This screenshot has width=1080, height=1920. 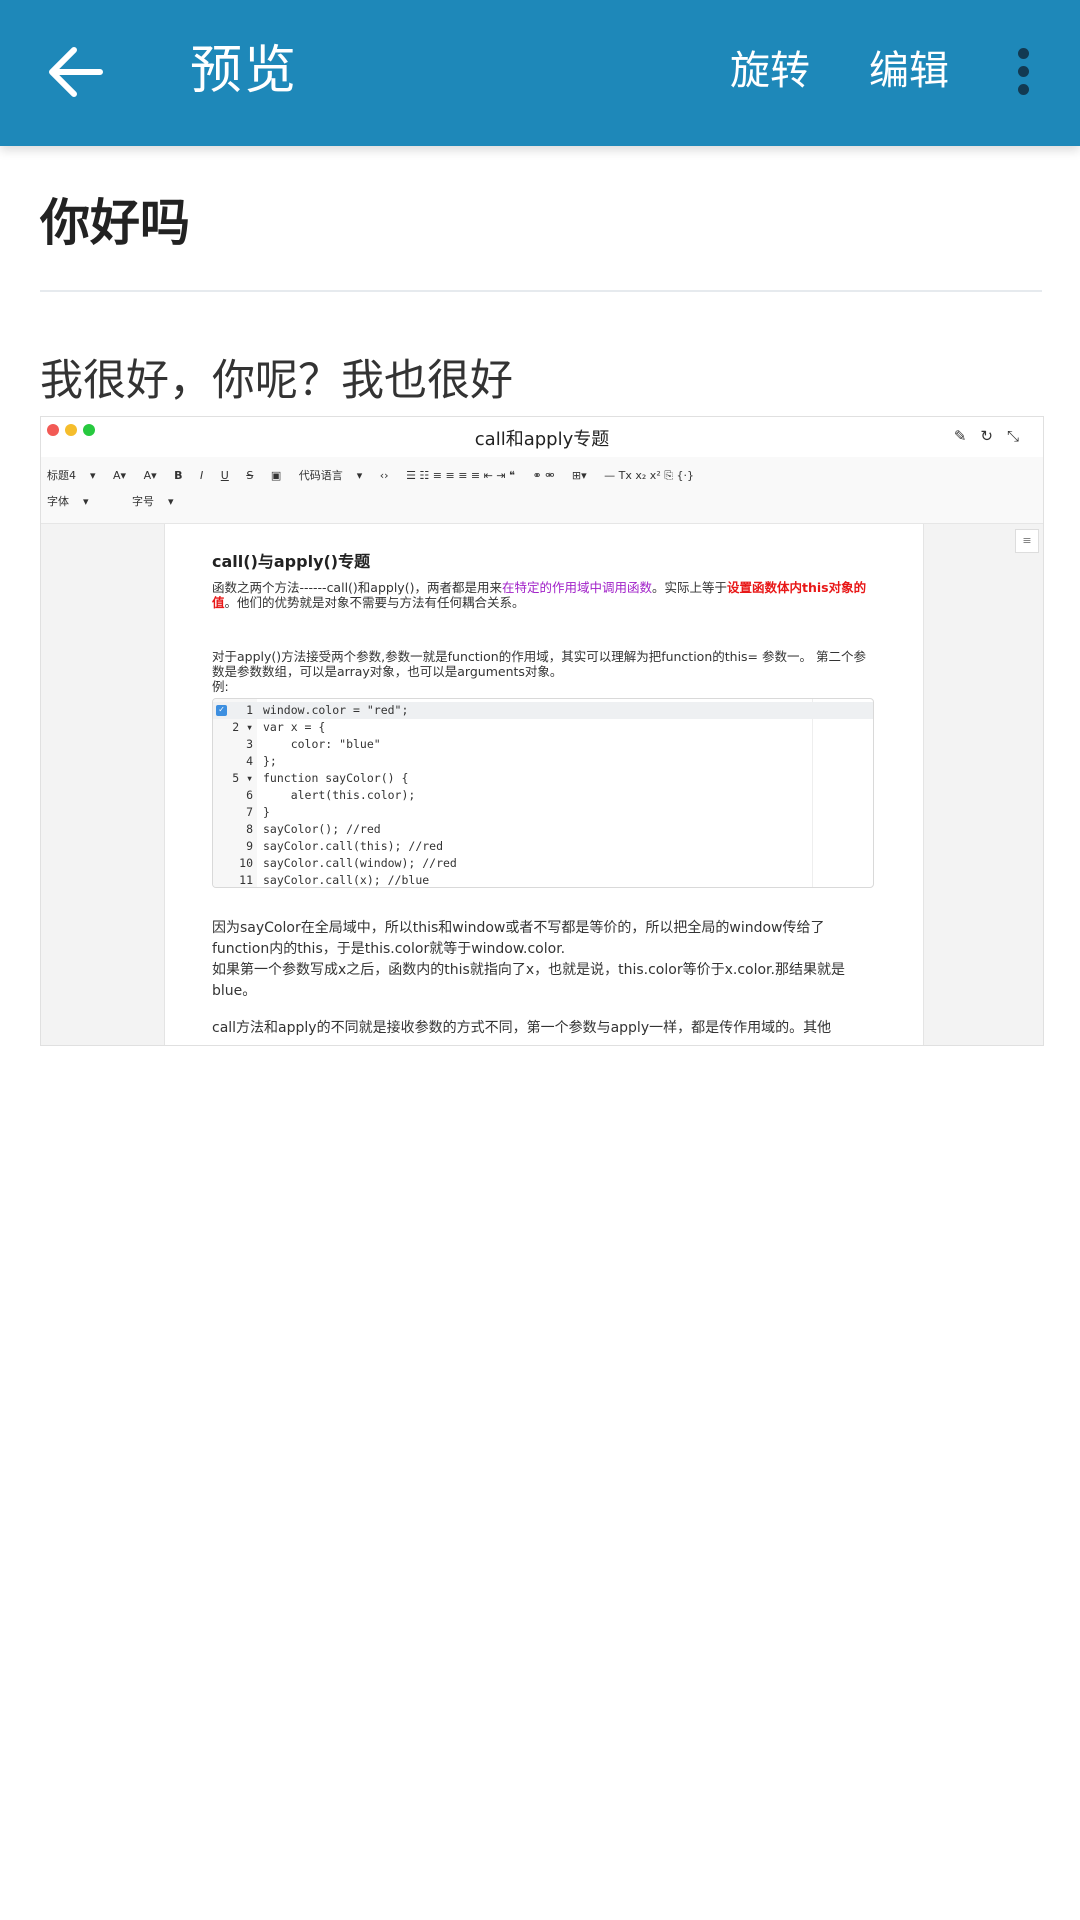 I want to click on paragraph-1-text-c: 。他们的优势就是对象不需要与方法有任何耦合关系。, so click(x=374, y=602).